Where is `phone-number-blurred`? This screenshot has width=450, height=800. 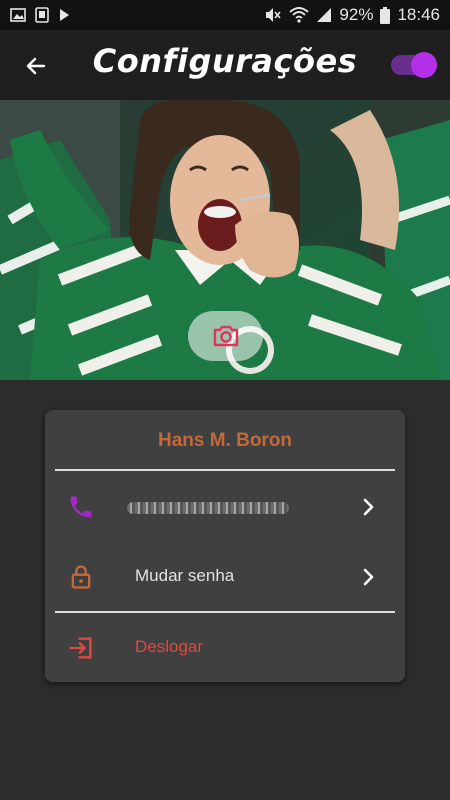 phone-number-blurred is located at coordinates (208, 508).